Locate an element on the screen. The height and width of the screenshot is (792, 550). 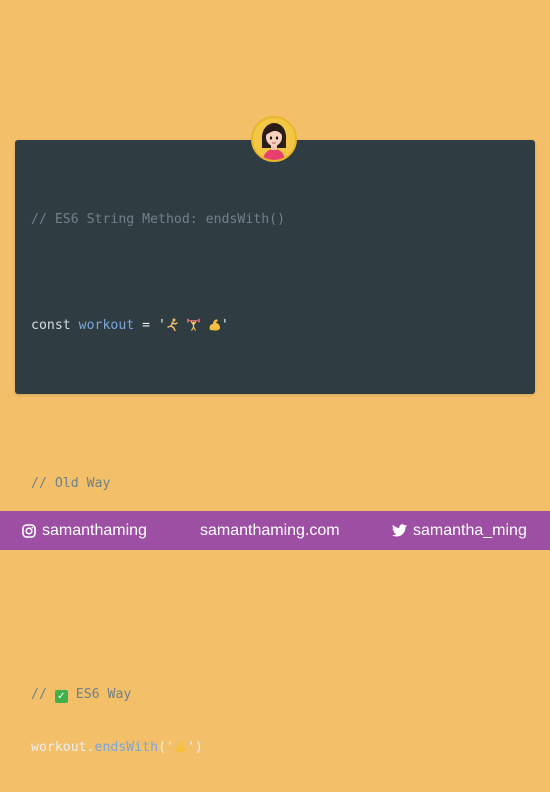
code-variable-workout: workout is located at coordinates (106, 325).